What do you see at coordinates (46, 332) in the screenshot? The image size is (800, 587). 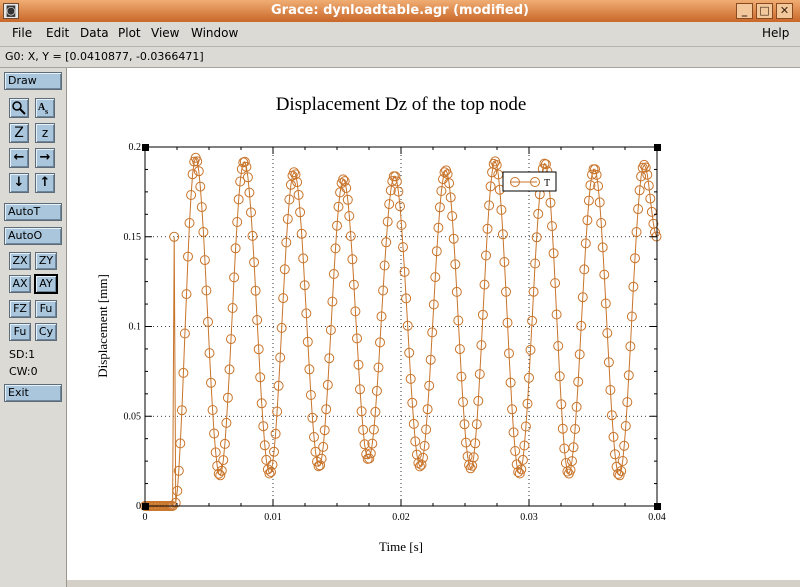 I see `cy-button: Cy` at bounding box center [46, 332].